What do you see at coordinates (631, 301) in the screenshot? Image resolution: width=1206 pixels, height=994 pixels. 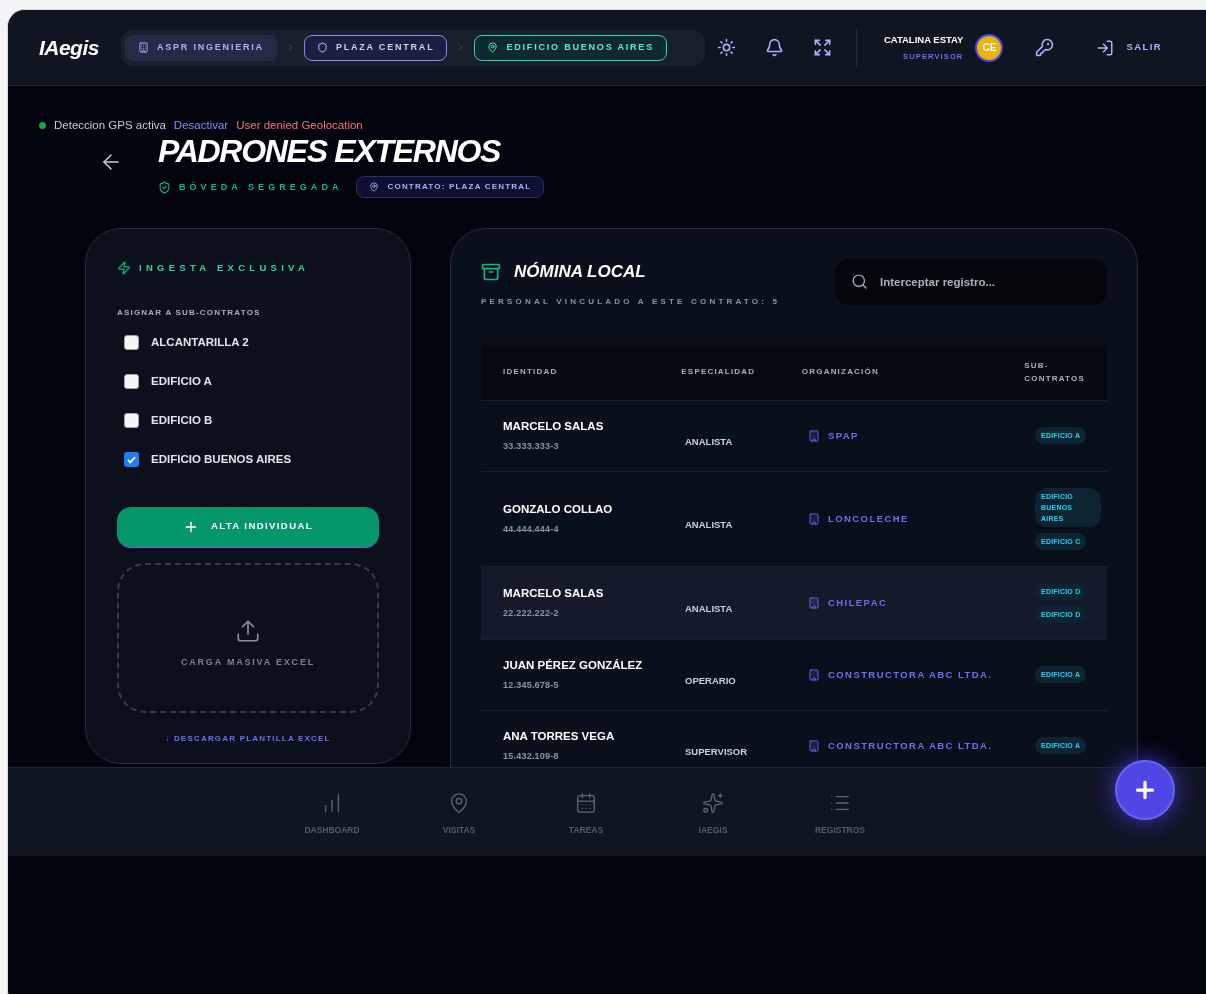 I see `roster-subtitle: PERSONAL VINCULADO A ESTE CONTRATO: 5` at bounding box center [631, 301].